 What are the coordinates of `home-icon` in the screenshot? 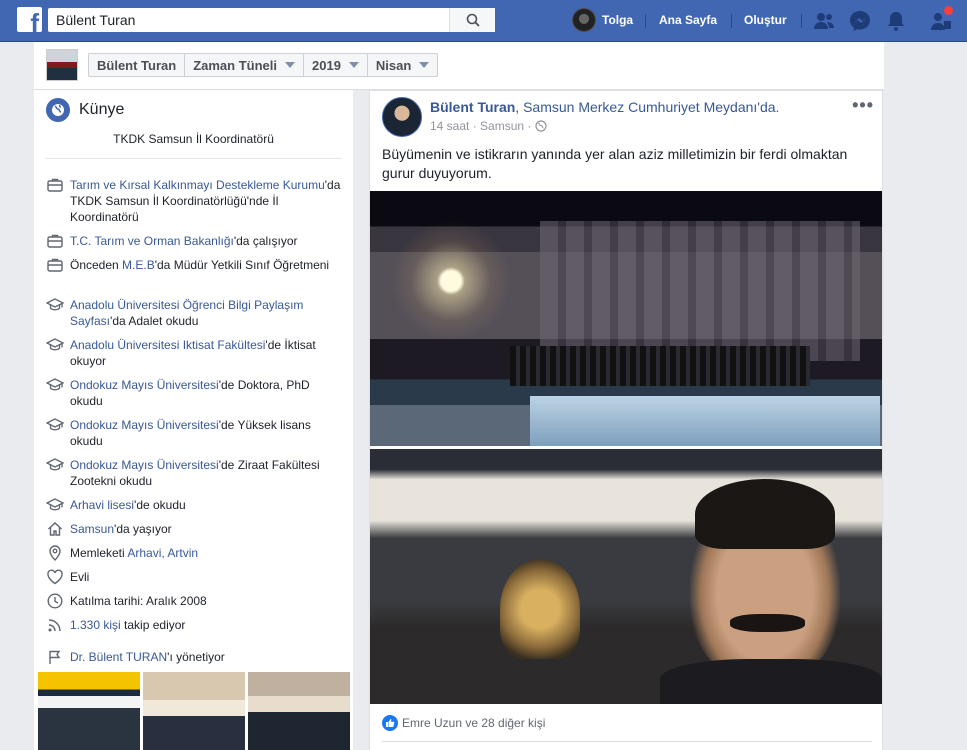 It's located at (55, 529).